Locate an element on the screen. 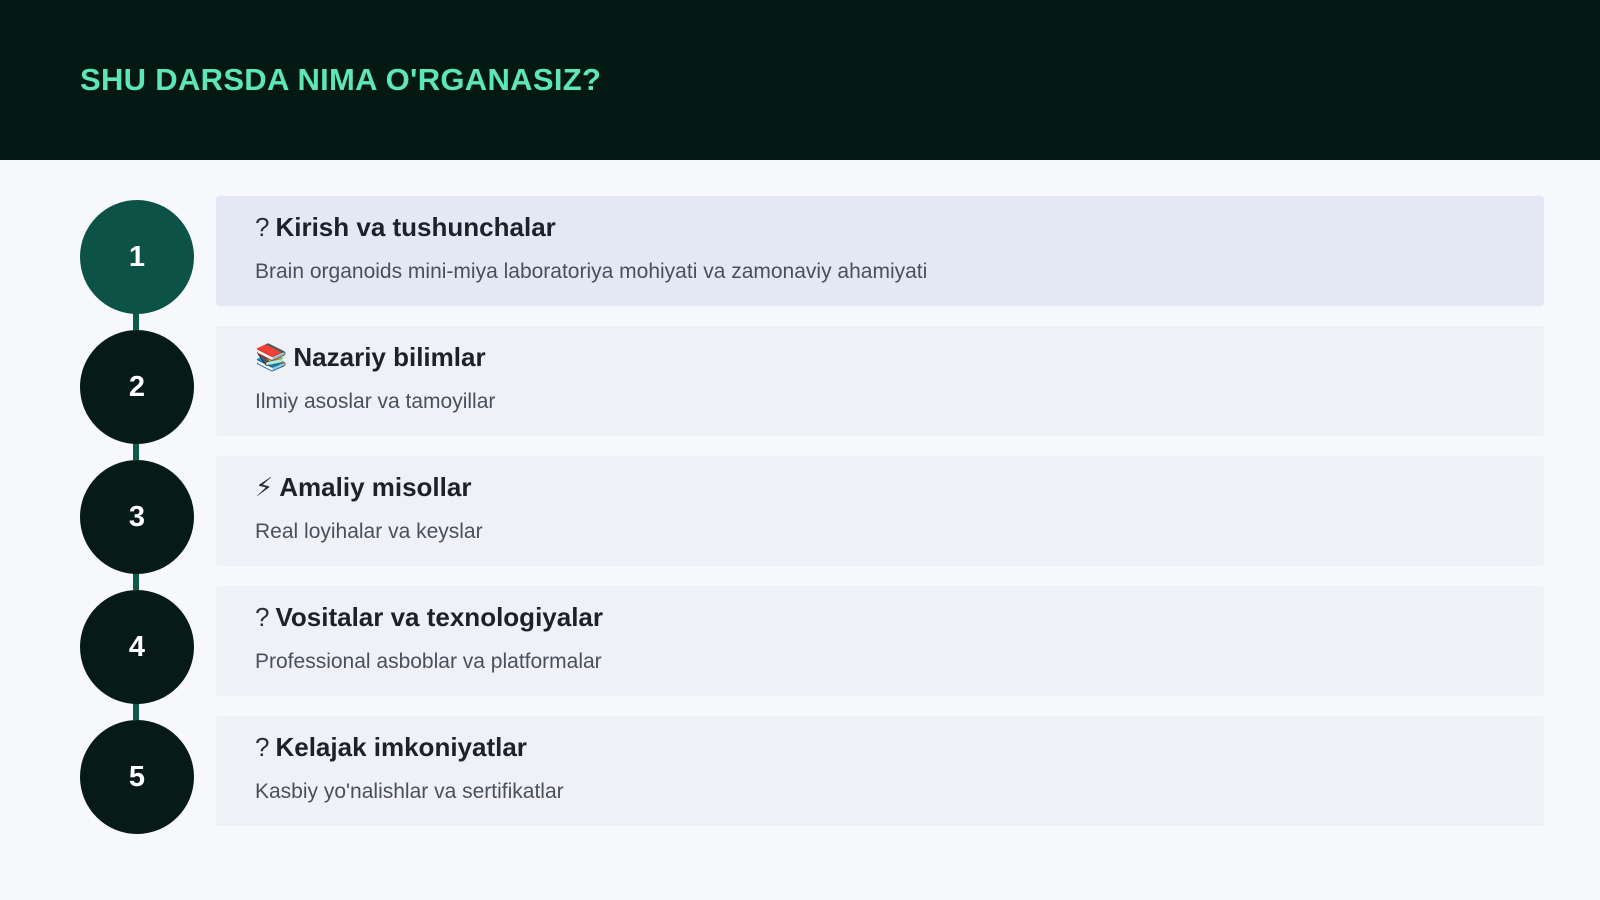  step-number-badge: 3 is located at coordinates (137, 517).